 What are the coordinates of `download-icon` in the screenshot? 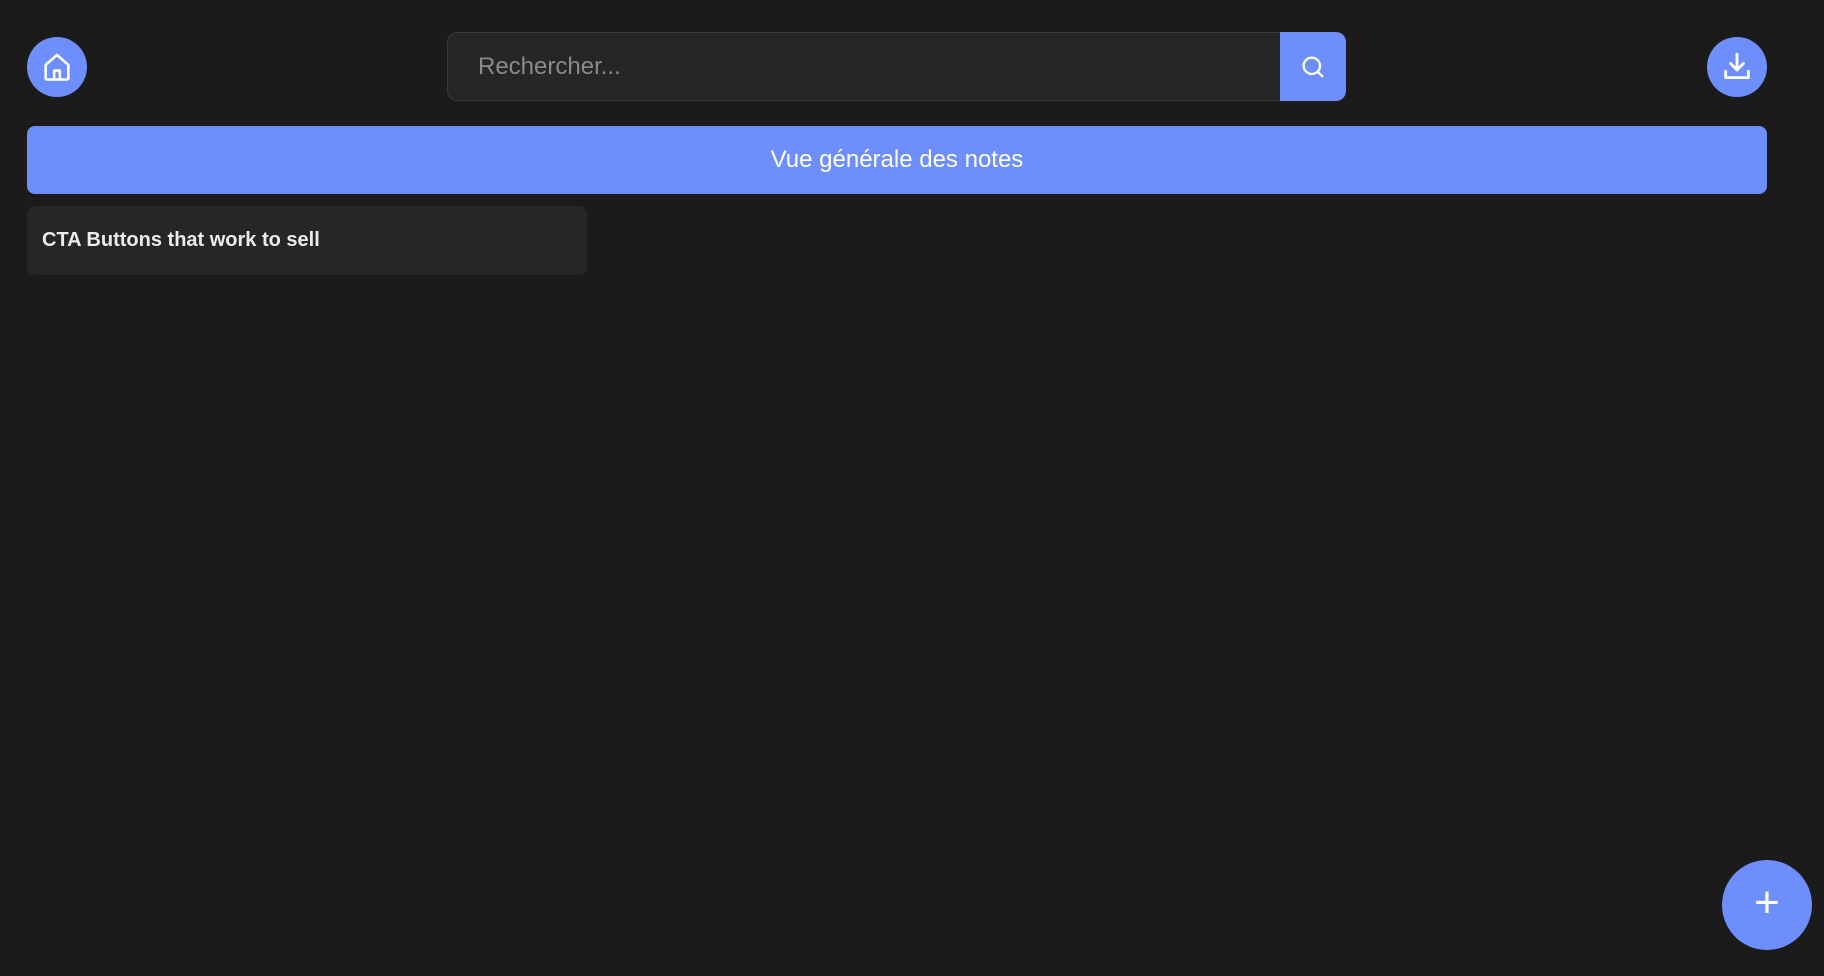 It's located at (1737, 66).